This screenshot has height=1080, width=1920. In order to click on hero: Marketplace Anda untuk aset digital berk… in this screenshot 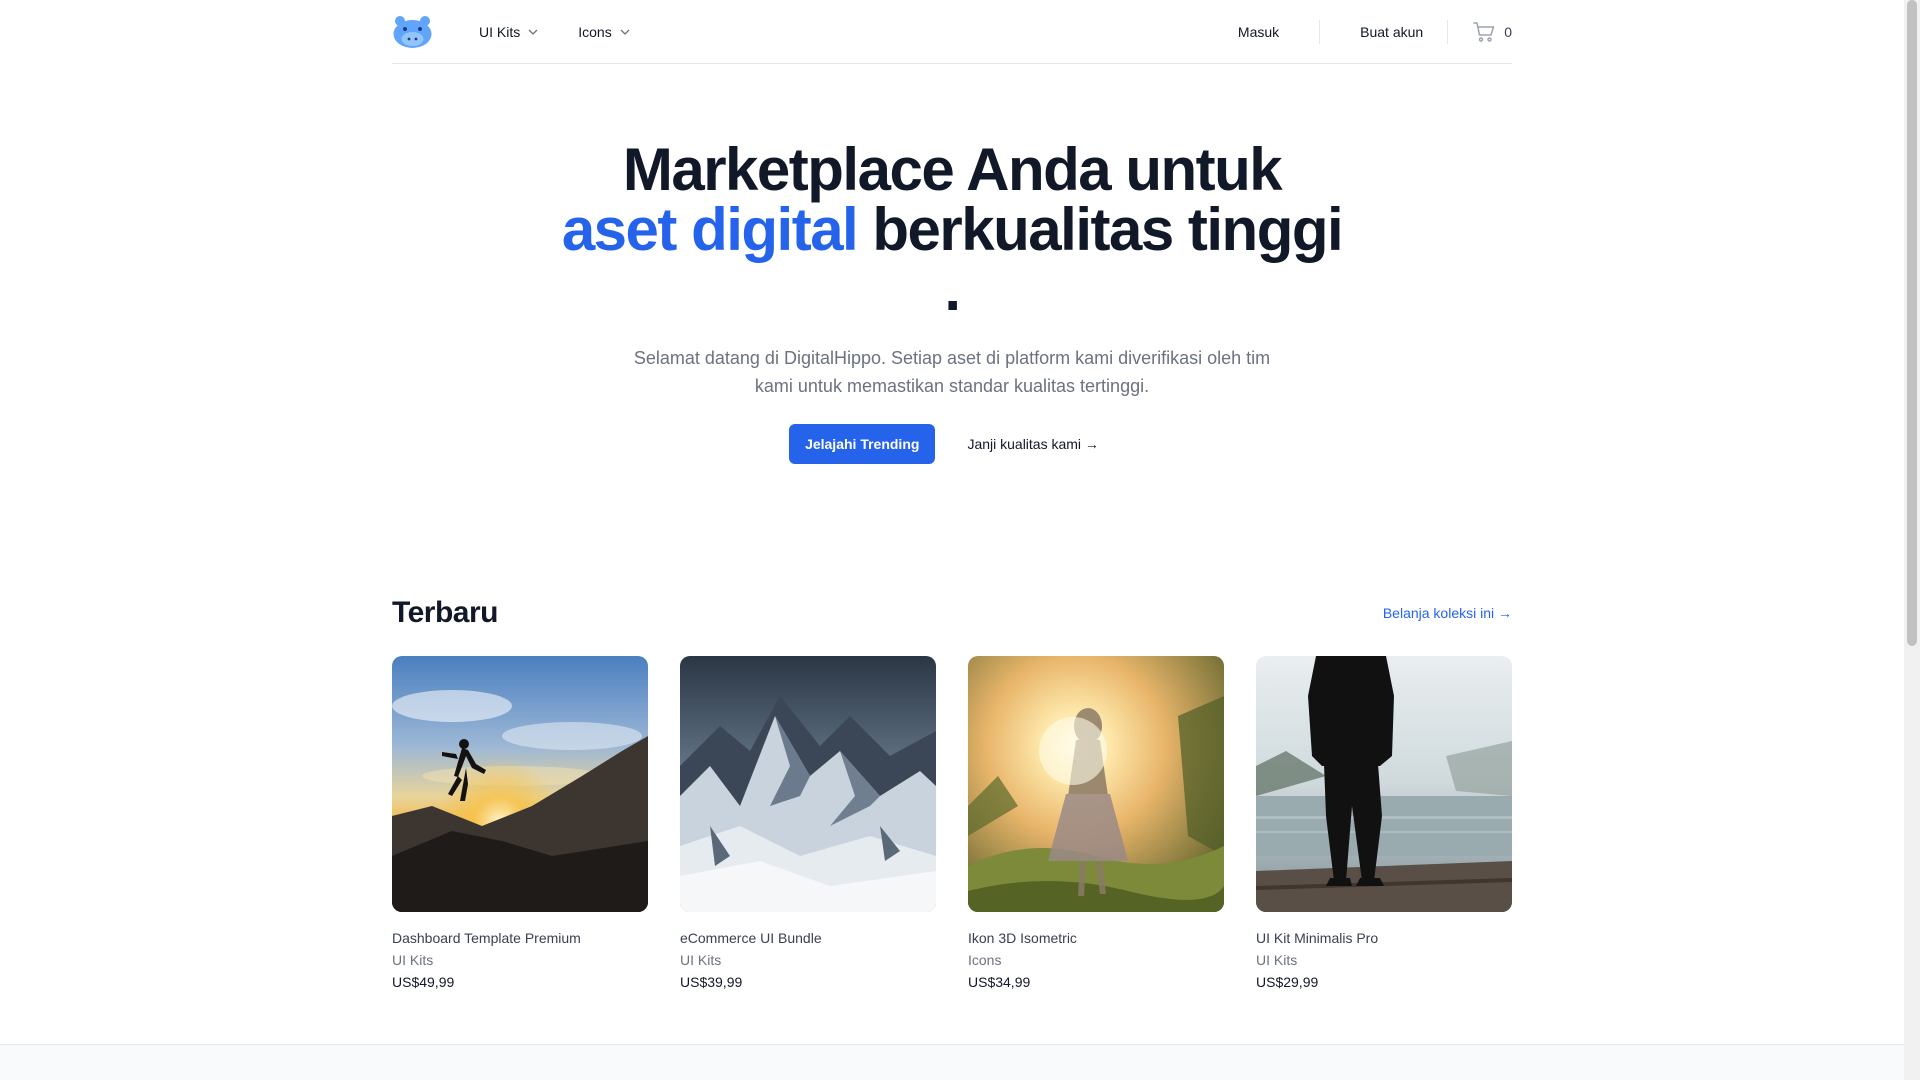, I will do `click(952, 302)`.